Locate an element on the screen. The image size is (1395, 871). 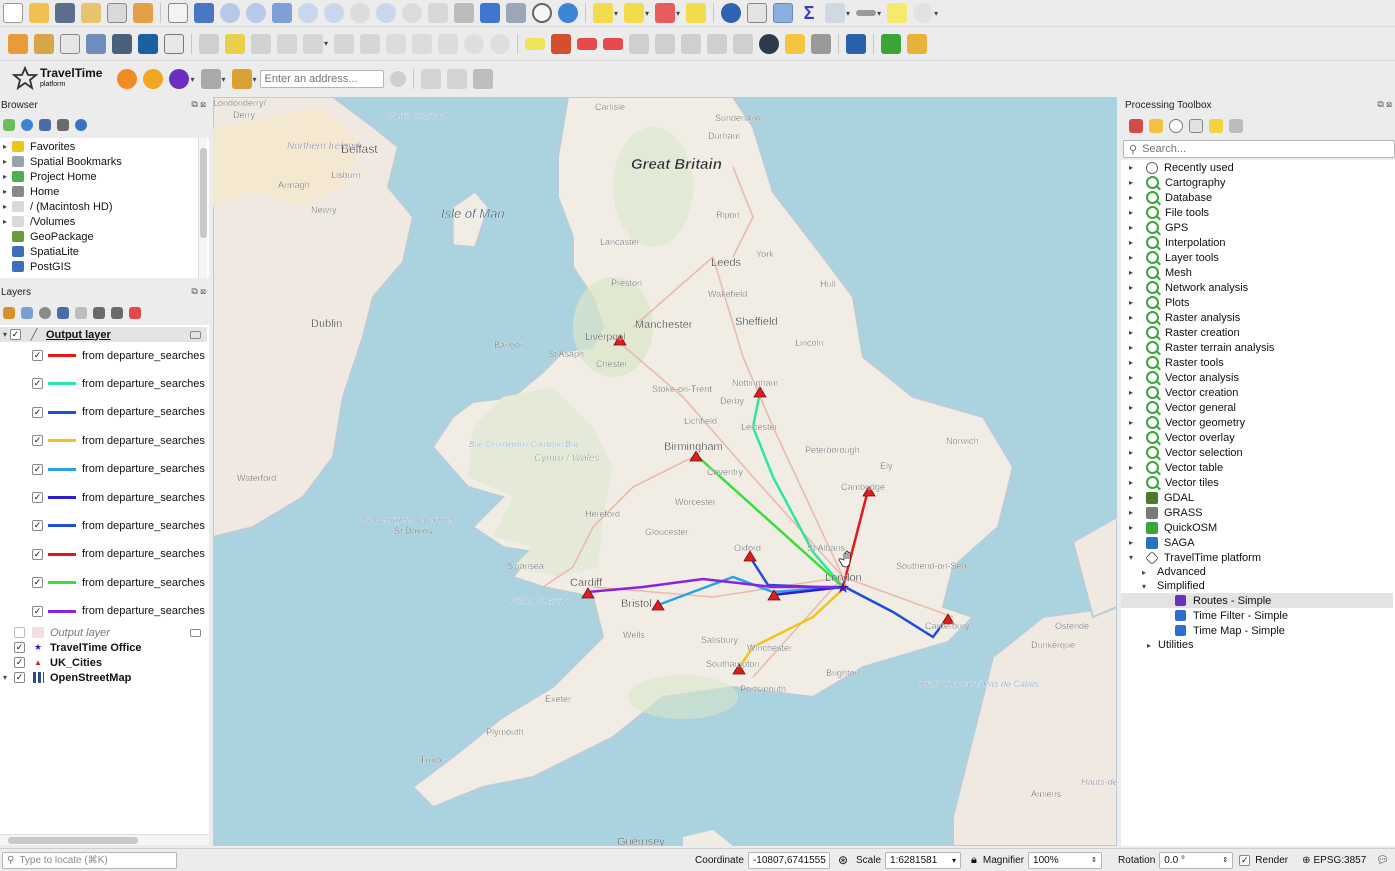
toolbox-group: ▸ Database is located at coordinates (1257, 197).